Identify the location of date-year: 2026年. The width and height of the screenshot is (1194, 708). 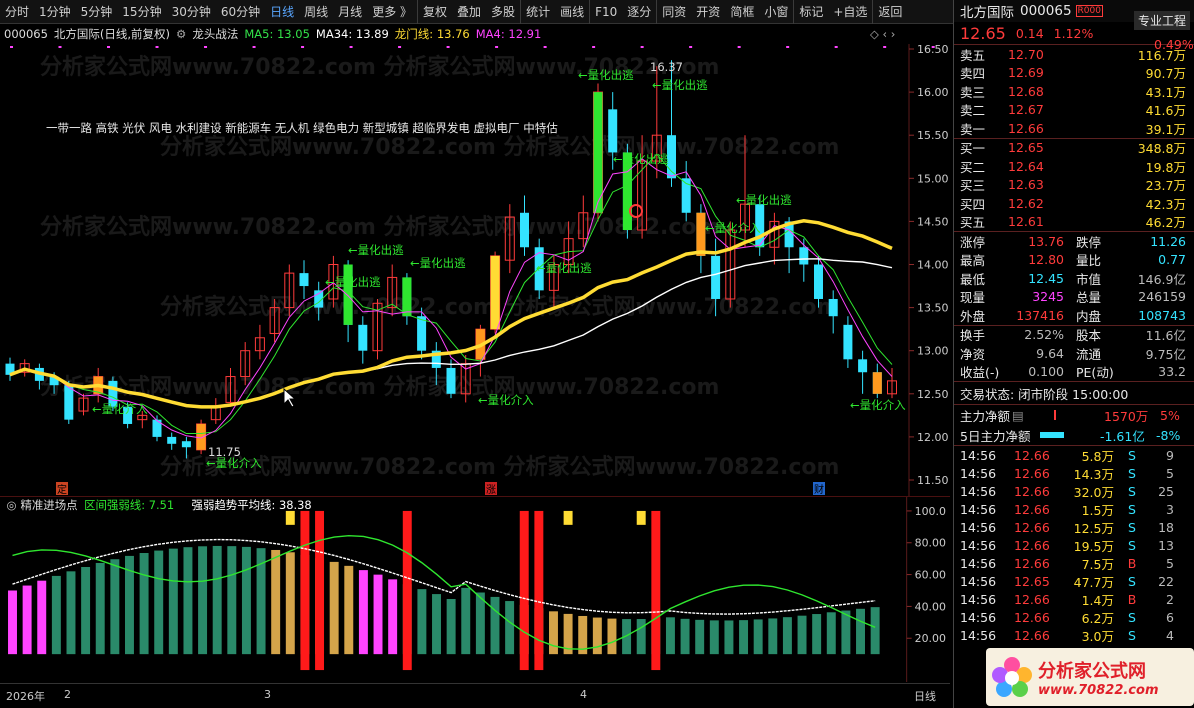
(25, 696).